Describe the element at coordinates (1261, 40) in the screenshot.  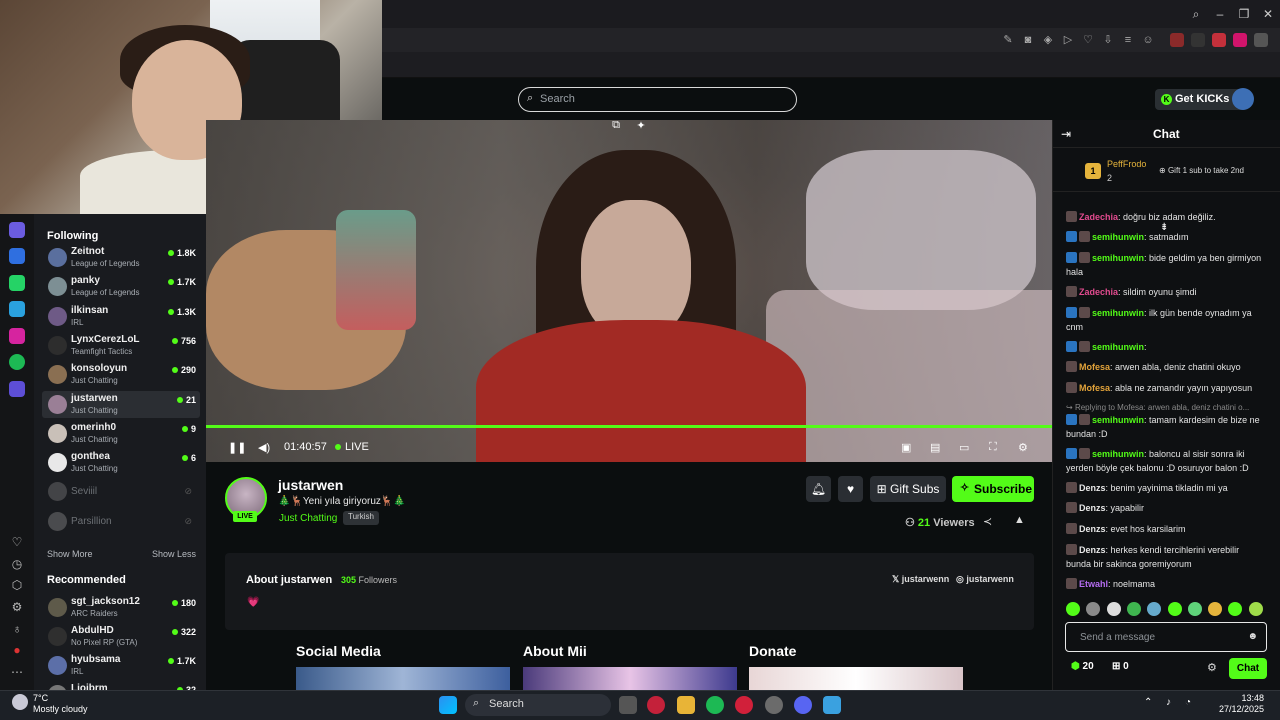
I see `extensions-icon` at that location.